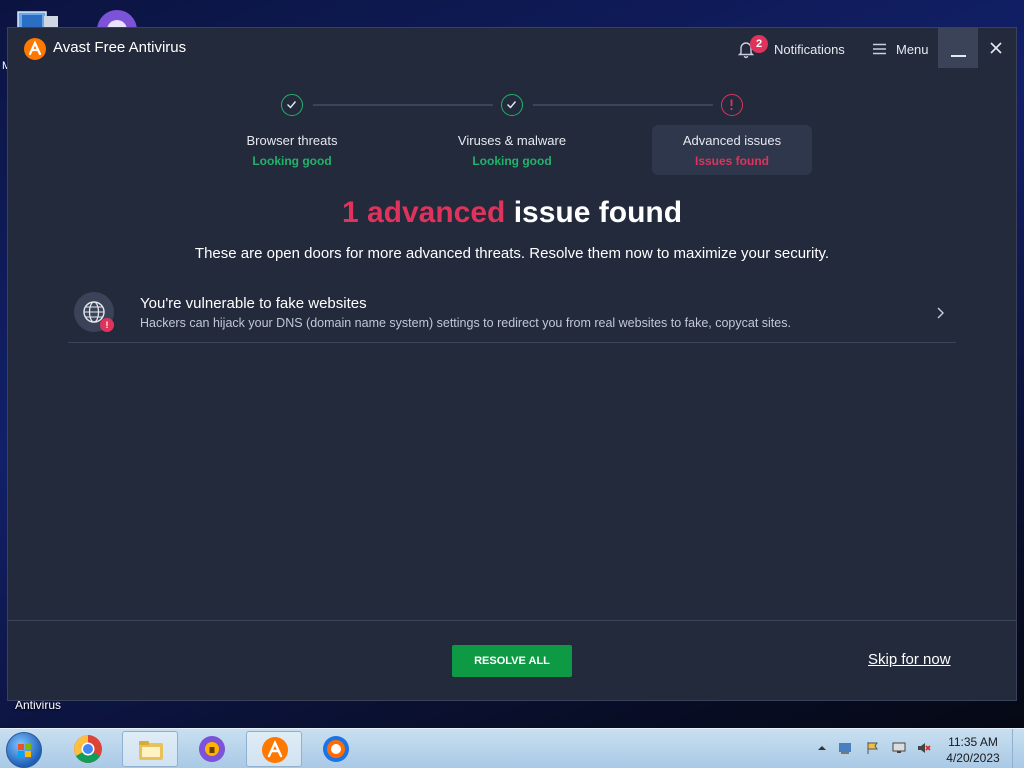  Describe the element at coordinates (107, 325) in the screenshot. I see `warning-badge-icon: !` at that location.